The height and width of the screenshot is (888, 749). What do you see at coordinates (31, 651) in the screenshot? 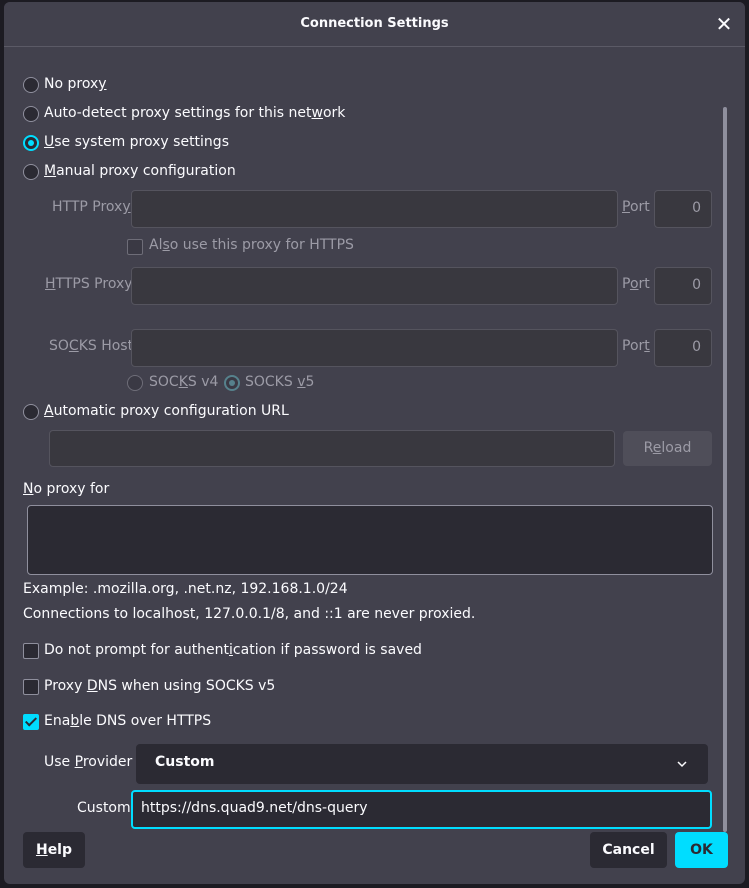
I see `no-prompt-auth-checkbox` at bounding box center [31, 651].